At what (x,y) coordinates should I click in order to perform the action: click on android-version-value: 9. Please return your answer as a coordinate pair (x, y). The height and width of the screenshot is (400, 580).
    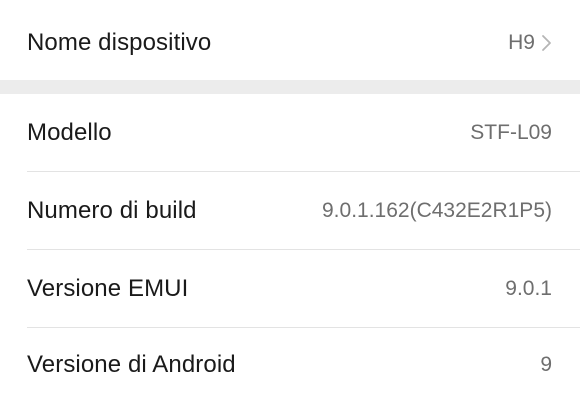
    Looking at the image, I should click on (546, 364).